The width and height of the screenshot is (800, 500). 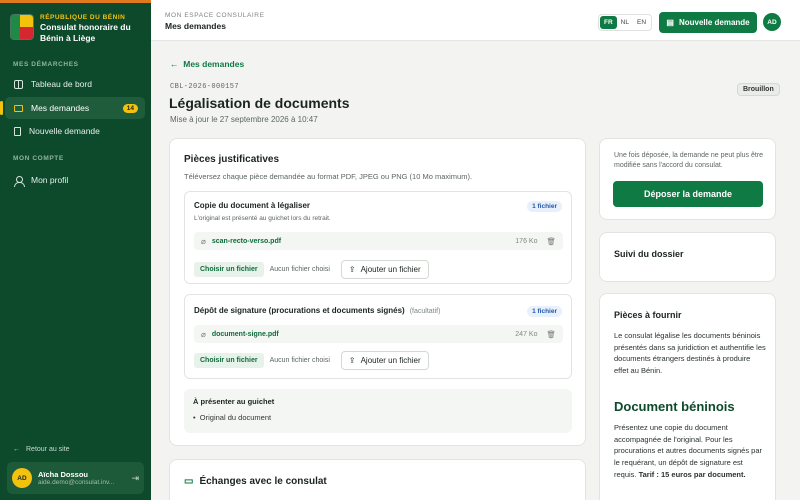 I want to click on request-reference: CBL-2026-000157, so click(x=205, y=87).